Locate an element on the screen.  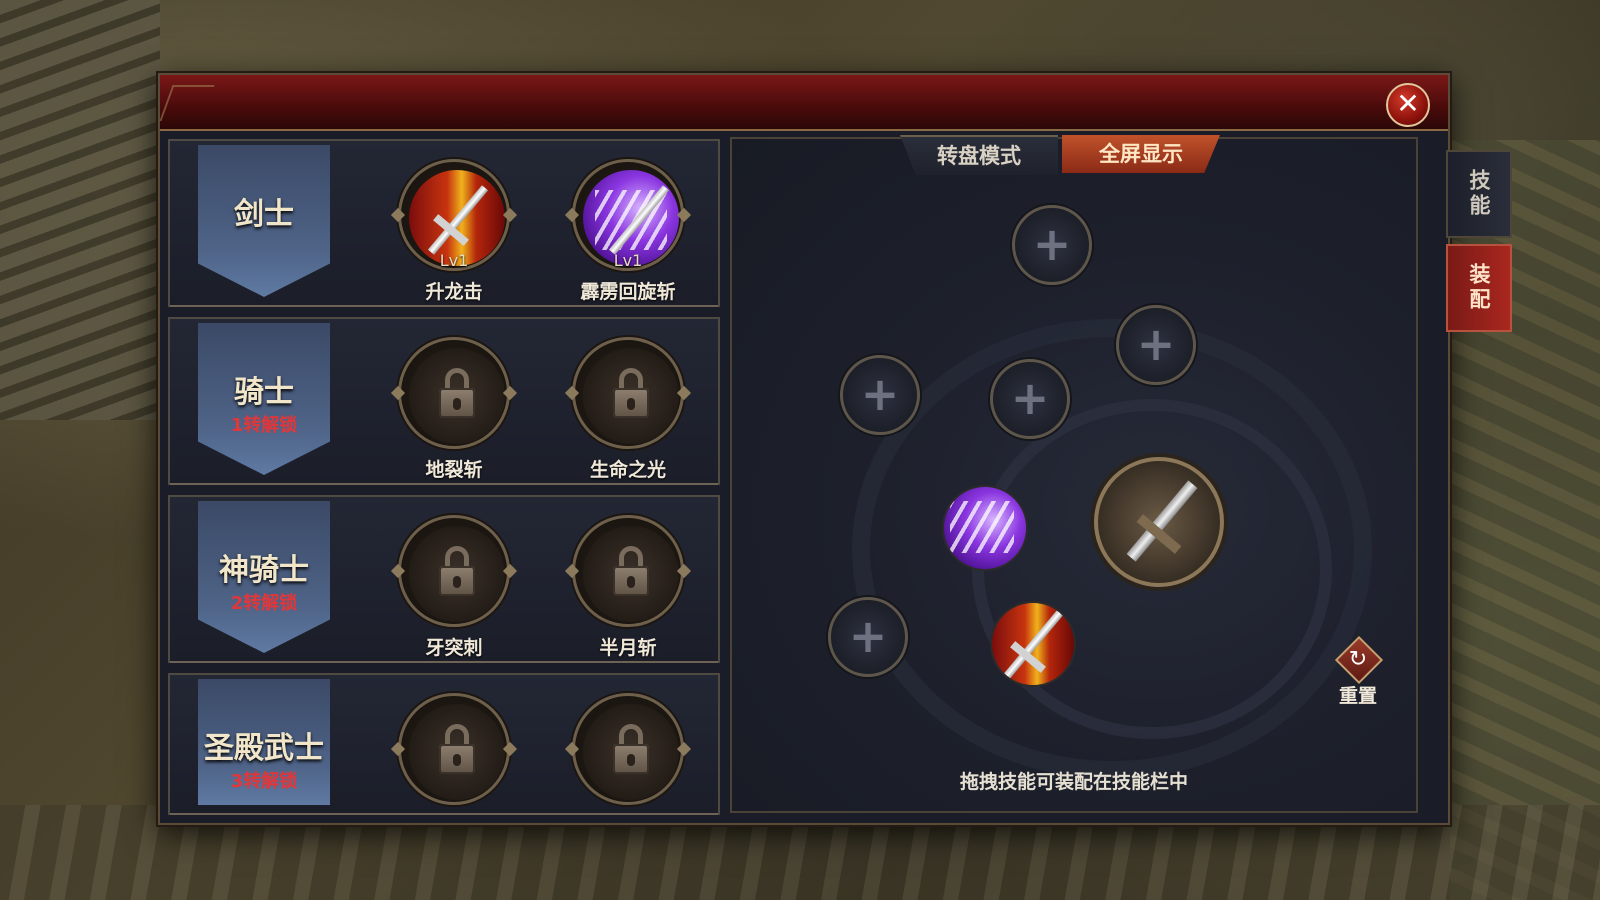
mode-tabs: 转盘模式 全屏显示 is located at coordinates (1070, 155).